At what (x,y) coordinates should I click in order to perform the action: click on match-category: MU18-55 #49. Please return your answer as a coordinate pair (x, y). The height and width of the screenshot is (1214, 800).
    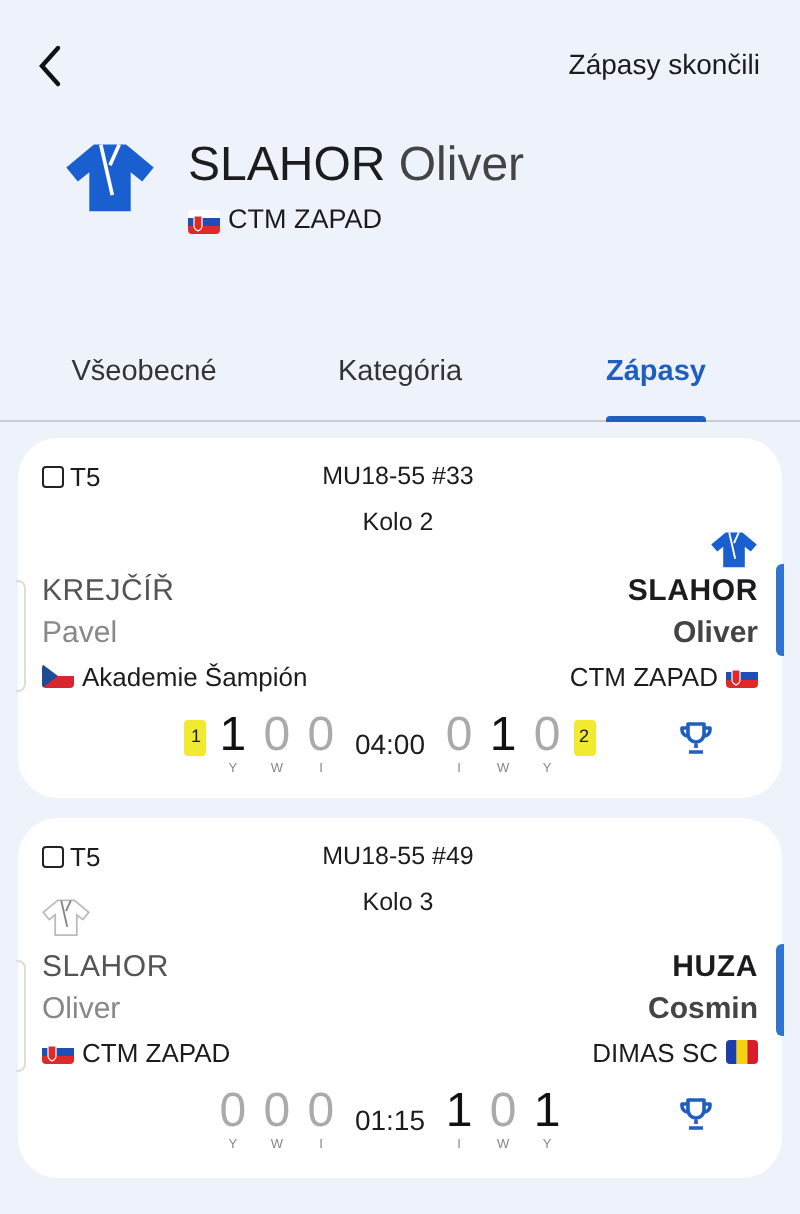
    Looking at the image, I should click on (398, 857).